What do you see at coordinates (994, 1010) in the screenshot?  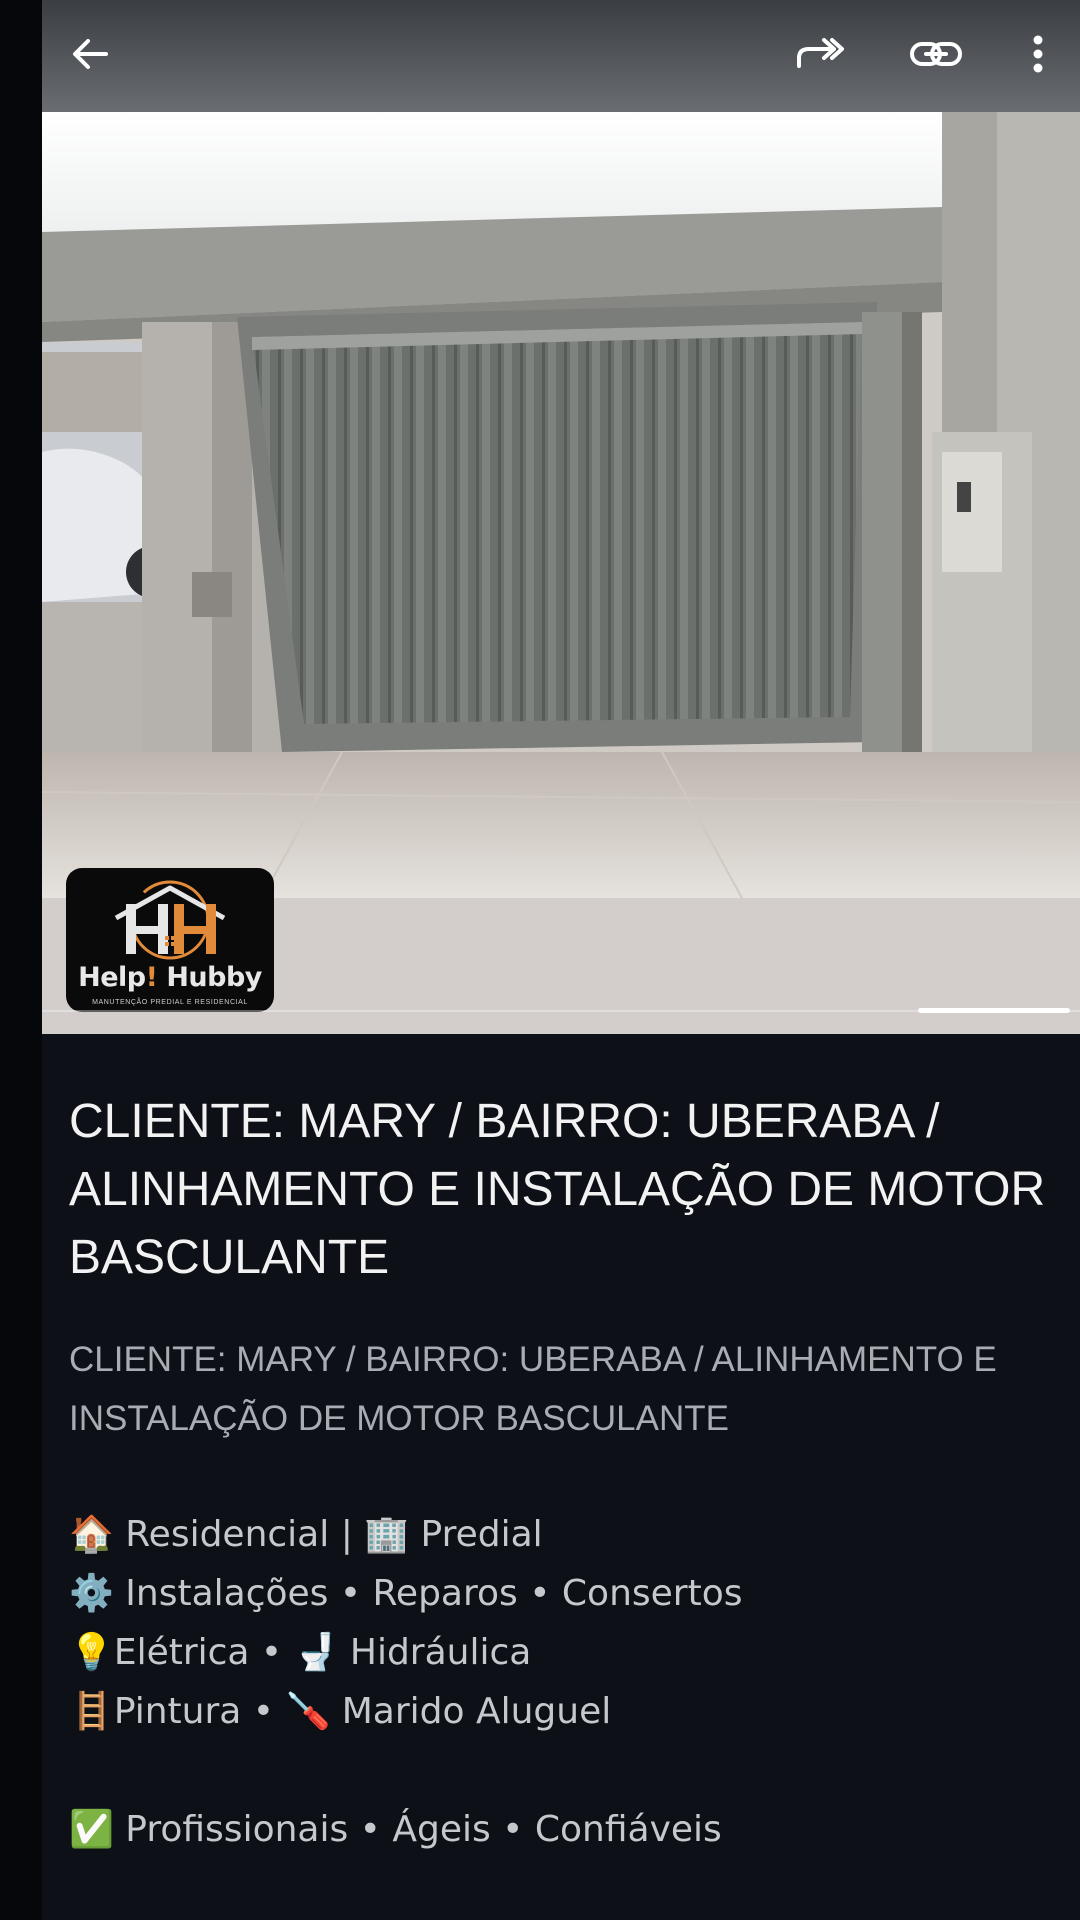 I see `carousel-position-indicator` at bounding box center [994, 1010].